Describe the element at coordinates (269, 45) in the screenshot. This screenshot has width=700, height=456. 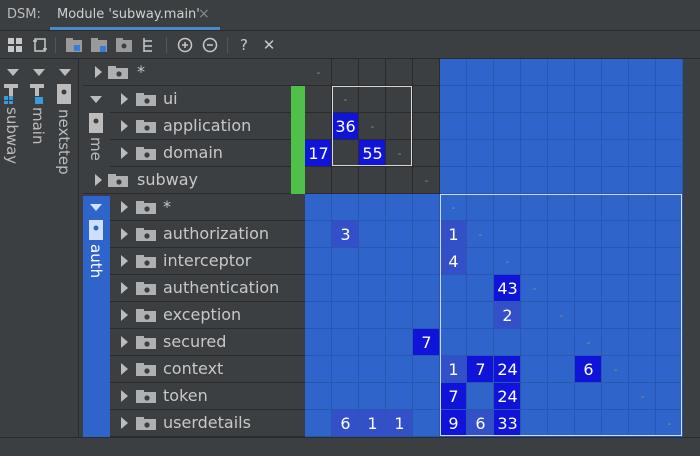
I see `close-icon: ✕` at that location.